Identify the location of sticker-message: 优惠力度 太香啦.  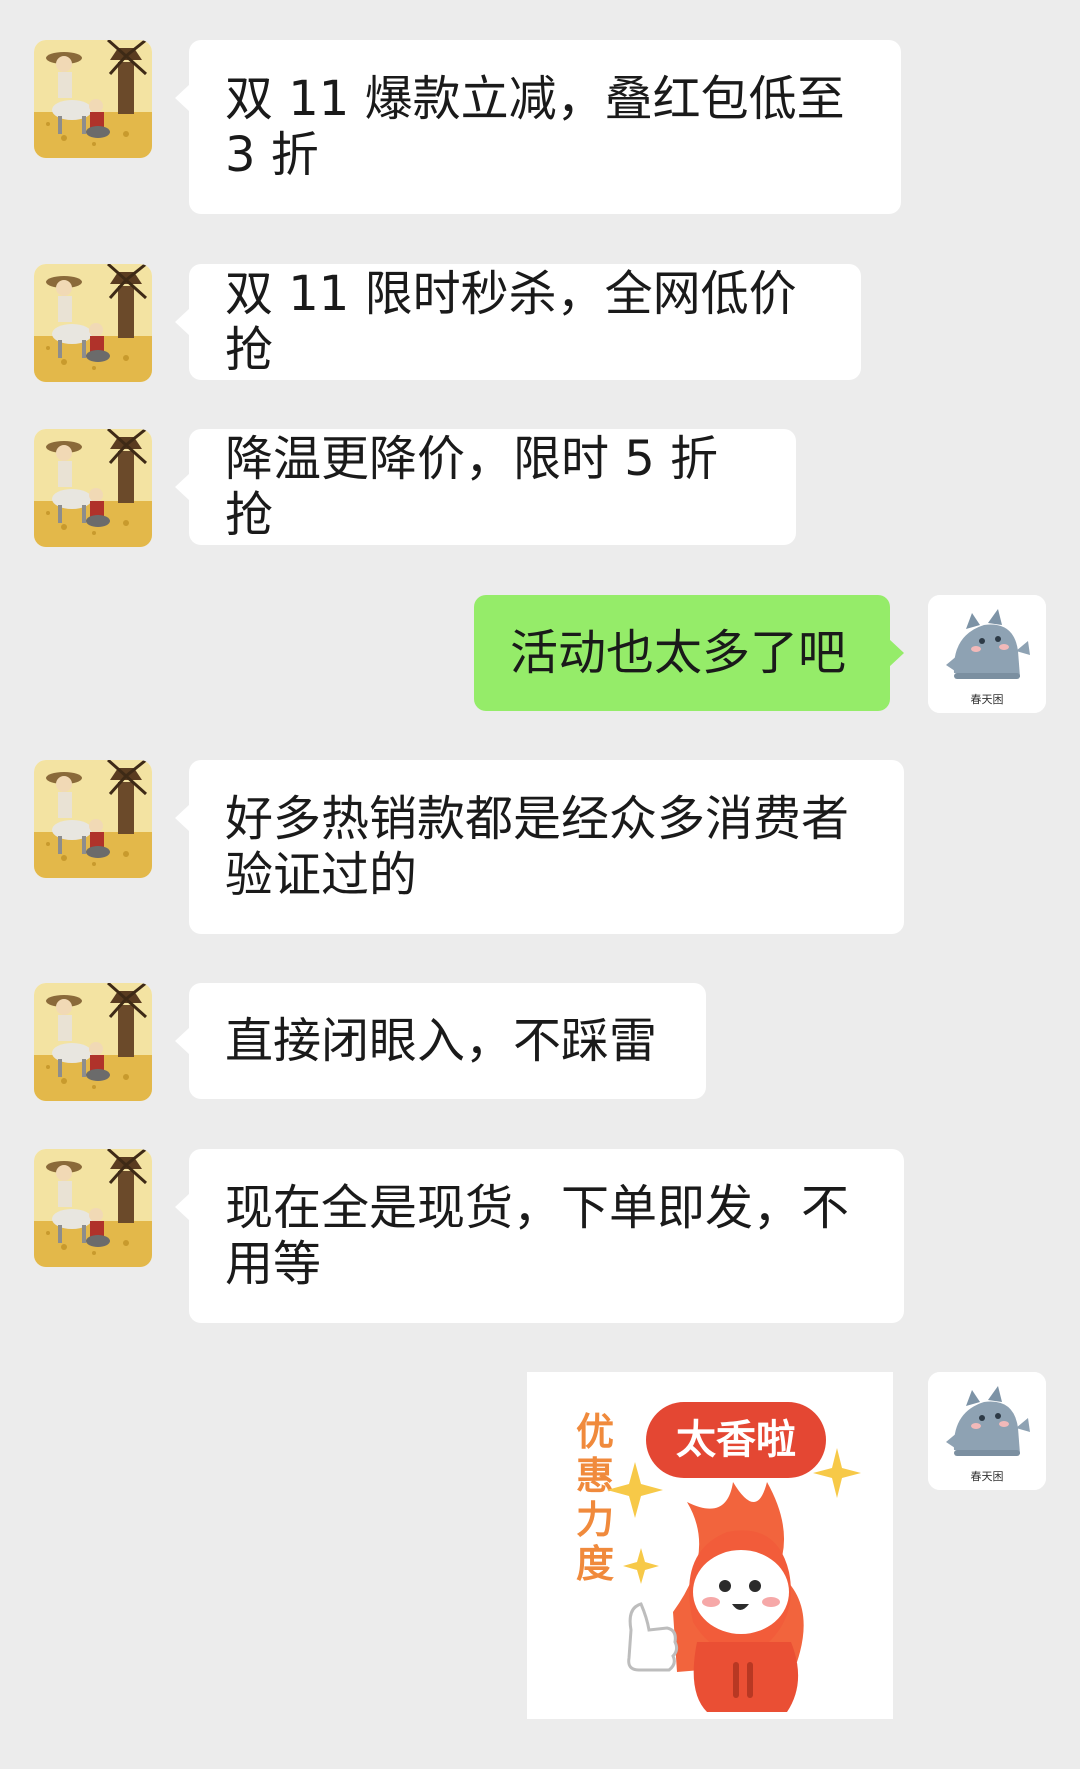
(710, 1545).